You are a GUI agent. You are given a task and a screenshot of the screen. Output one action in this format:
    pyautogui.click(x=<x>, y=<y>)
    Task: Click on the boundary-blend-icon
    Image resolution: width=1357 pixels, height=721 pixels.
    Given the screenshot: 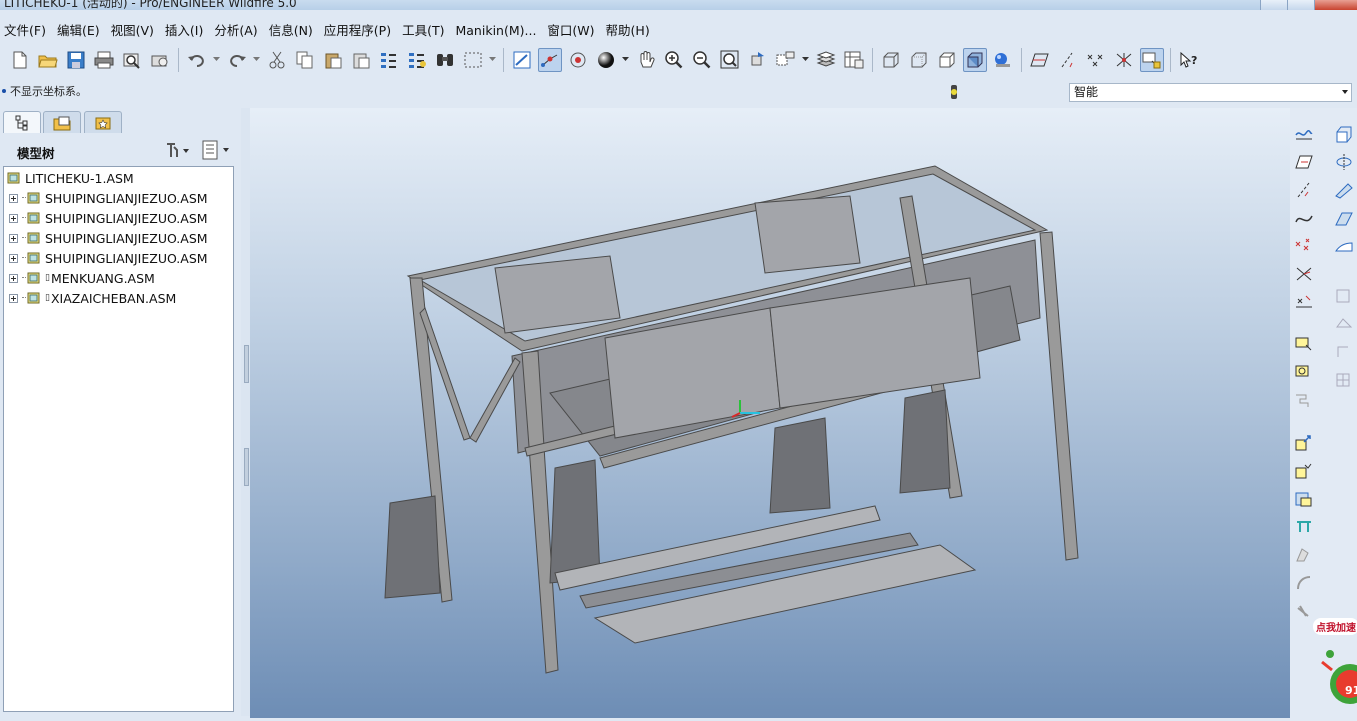 What is the action you would take?
    pyautogui.click(x=1344, y=246)
    